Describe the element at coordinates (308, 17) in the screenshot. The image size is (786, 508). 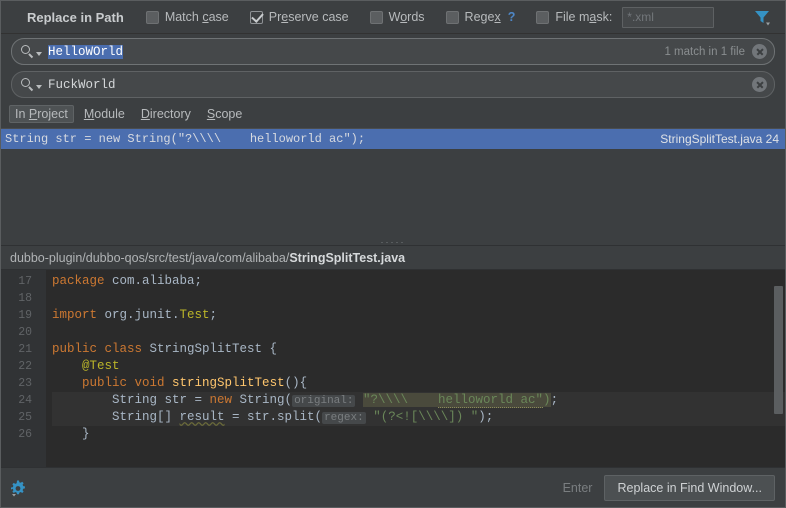
I see `preserve-case-label: Preserve case` at that location.